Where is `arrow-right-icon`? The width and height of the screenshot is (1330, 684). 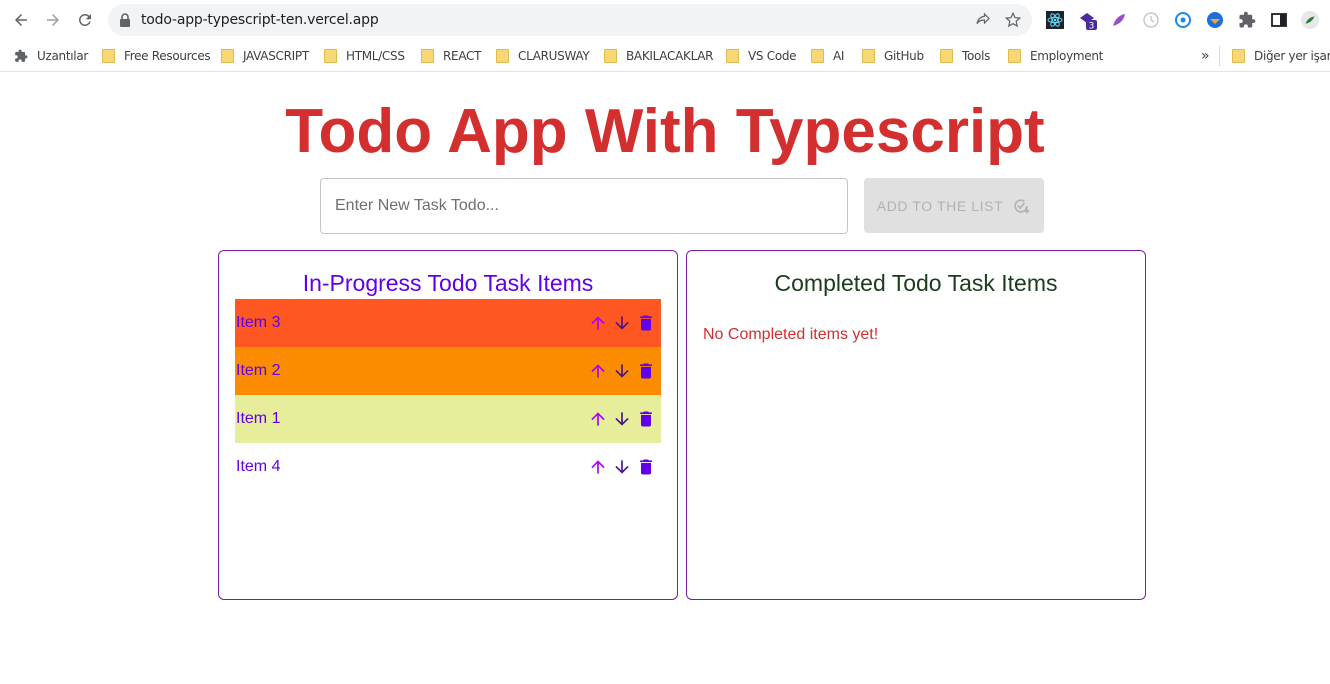 arrow-right-icon is located at coordinates (53, 20).